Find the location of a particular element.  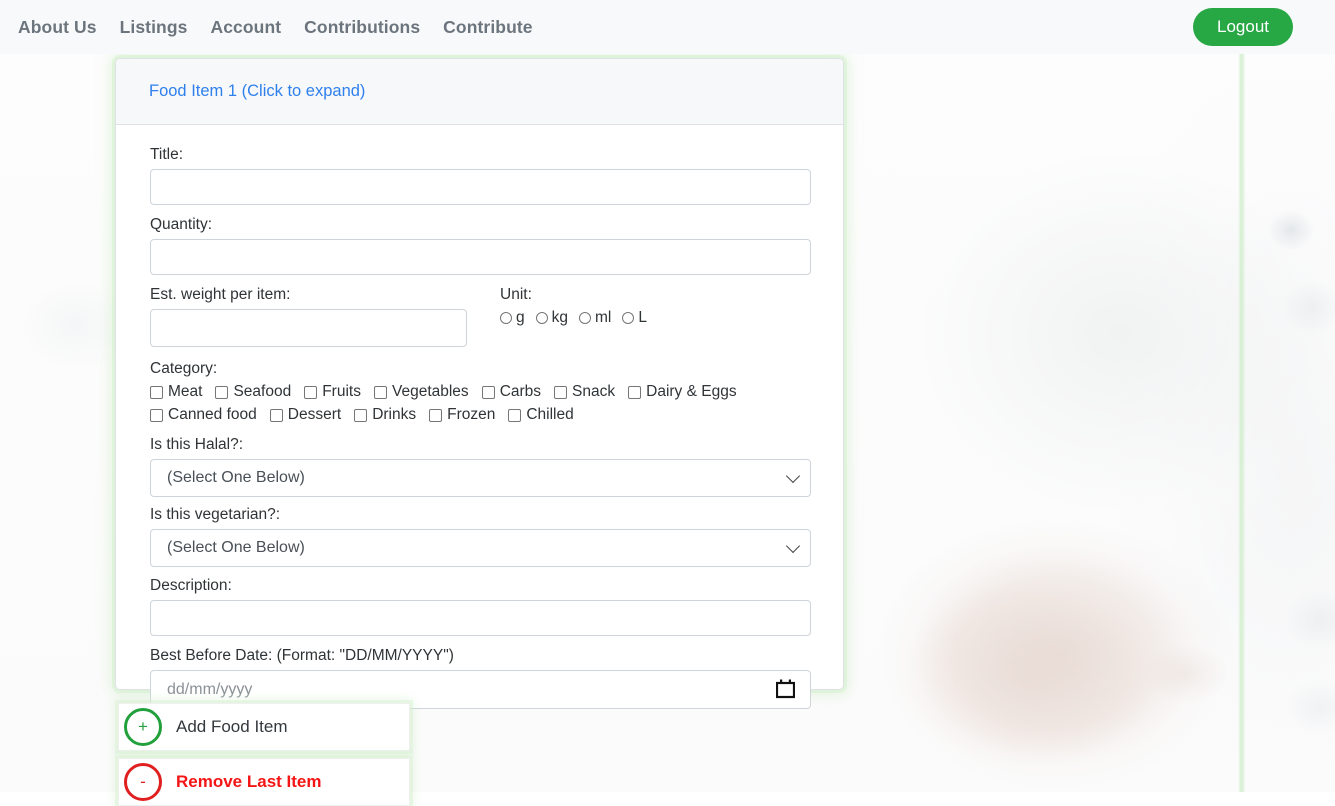

category-checkbox-dessert: Dessert is located at coordinates (305, 415).